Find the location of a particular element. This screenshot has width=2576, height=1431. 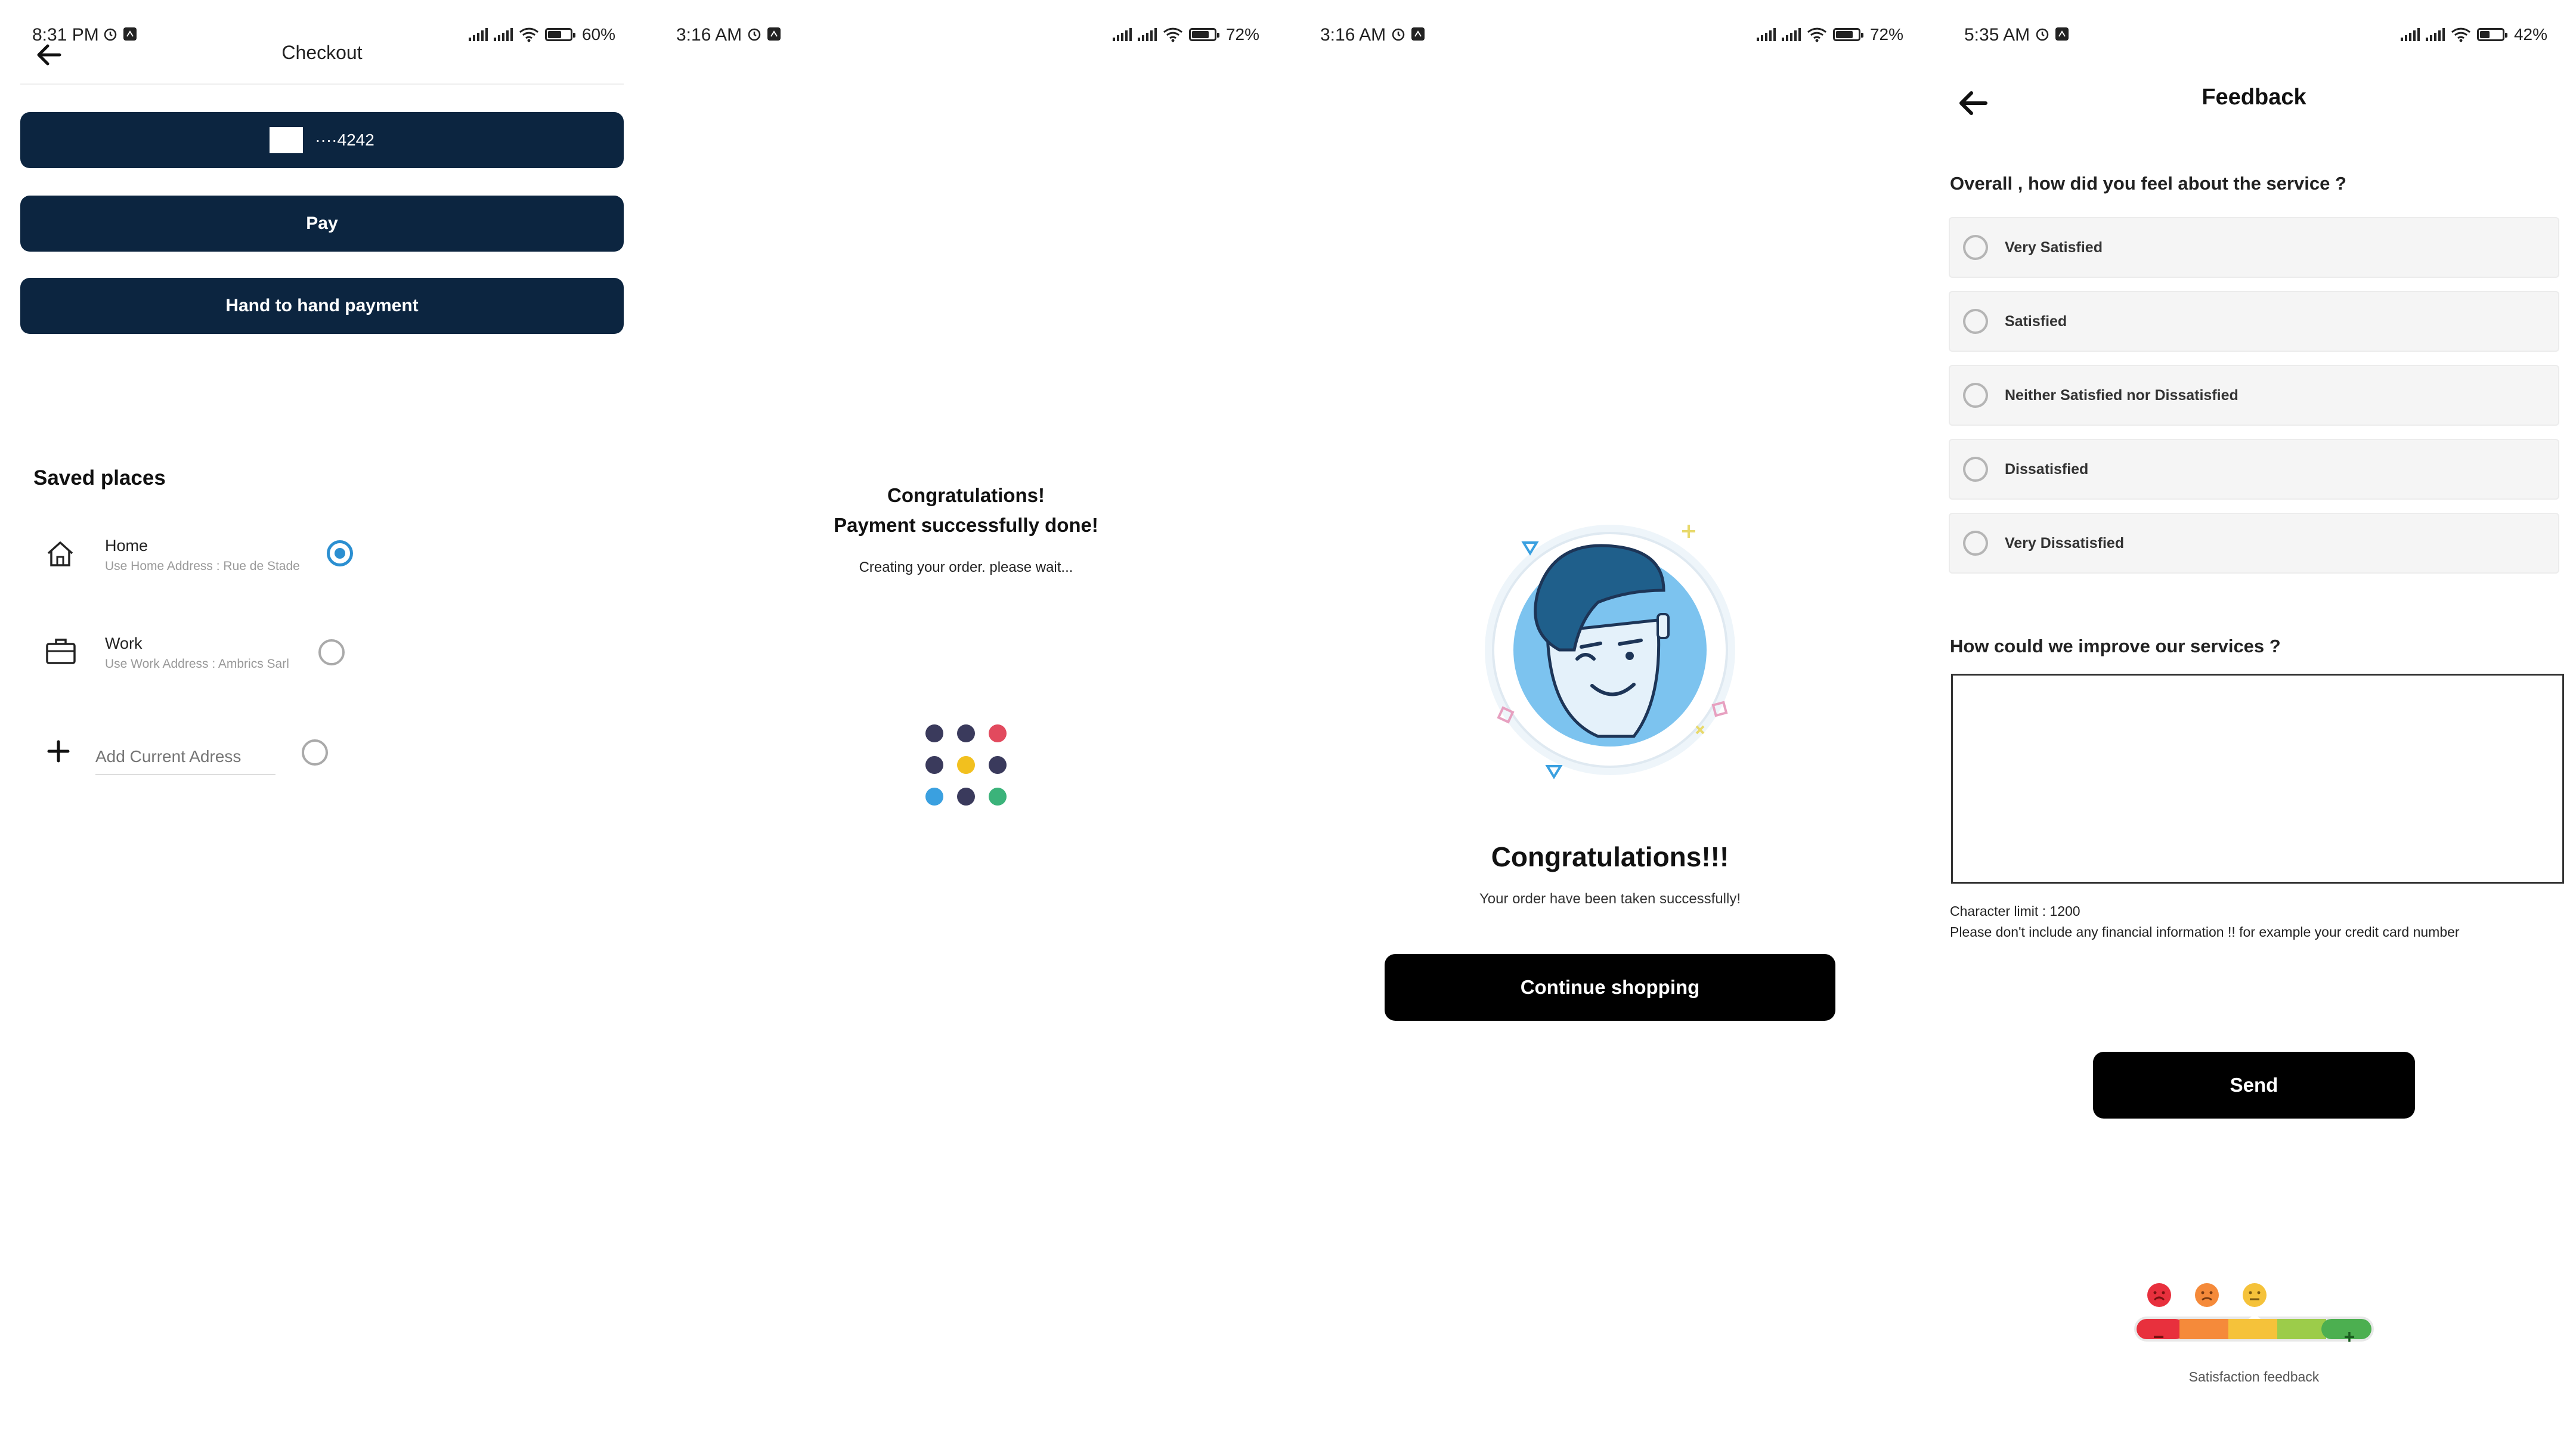

status-time: 5:35 AM is located at coordinates (1997, 35).